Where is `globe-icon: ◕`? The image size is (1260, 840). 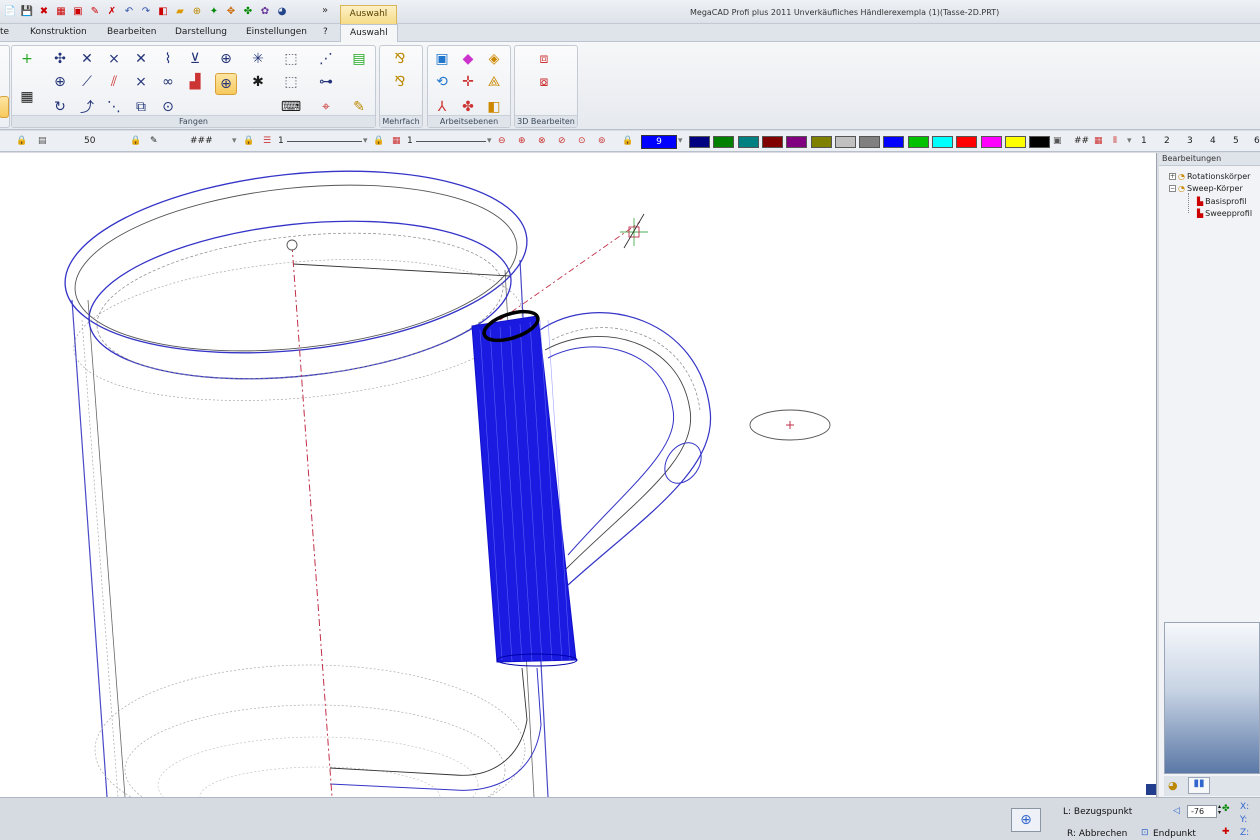 globe-icon: ◕ is located at coordinates (282, 11).